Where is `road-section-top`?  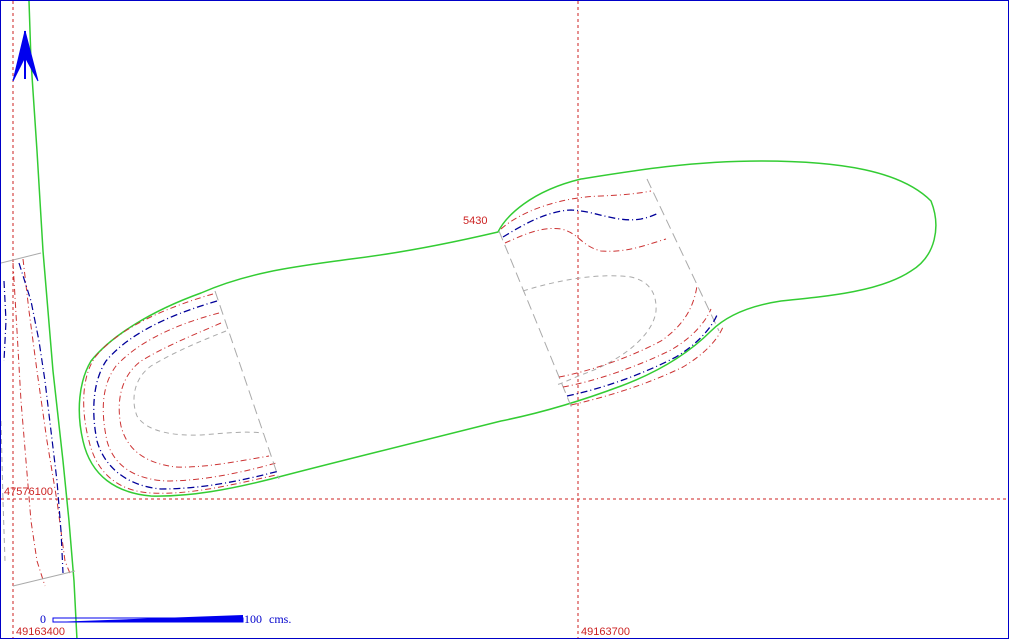 road-section-top is located at coordinates (21, 258).